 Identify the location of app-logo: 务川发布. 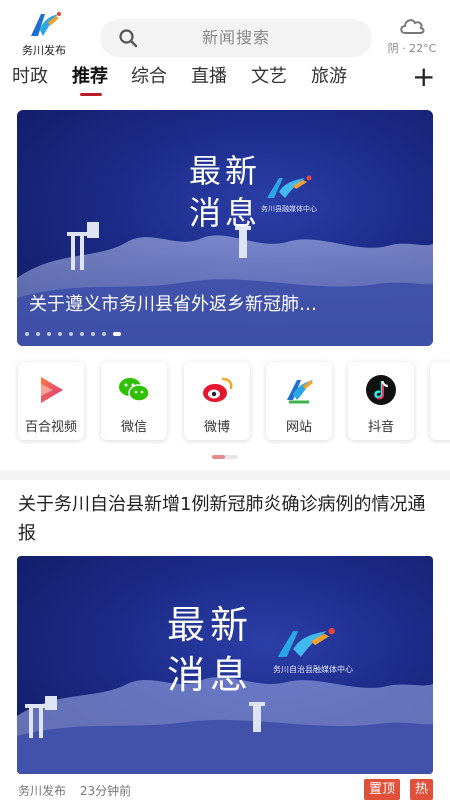
(44, 34).